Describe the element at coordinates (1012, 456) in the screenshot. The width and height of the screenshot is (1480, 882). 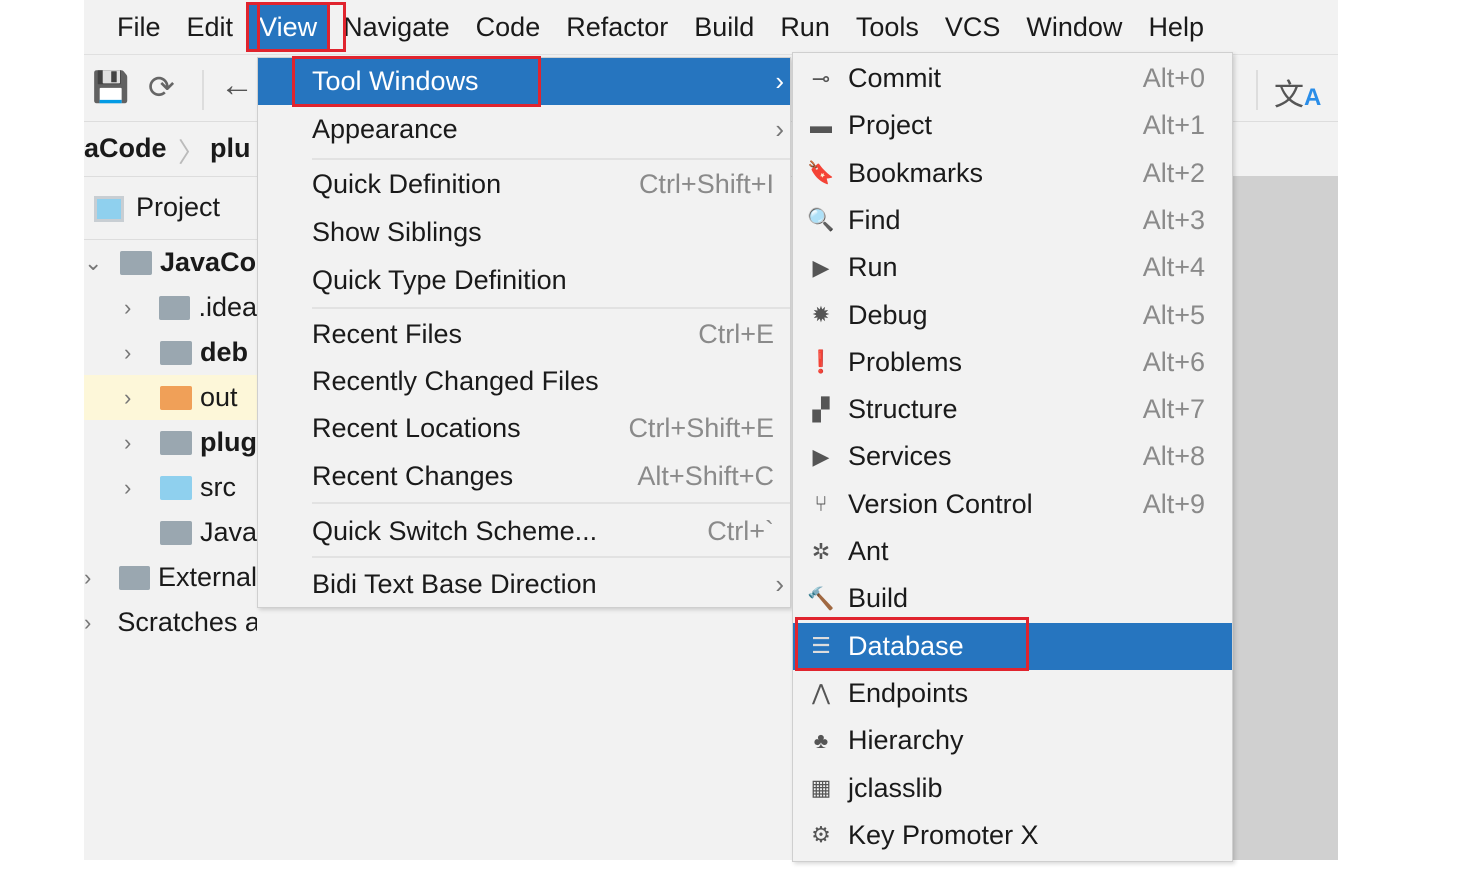
I see `tool-window-services: ▶ Services Alt+8` at that location.